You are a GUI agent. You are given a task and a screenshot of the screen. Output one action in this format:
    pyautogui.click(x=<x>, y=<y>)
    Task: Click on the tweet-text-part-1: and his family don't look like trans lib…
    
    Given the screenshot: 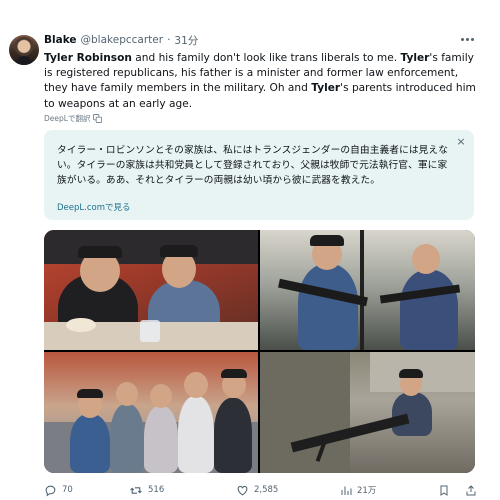 What is the action you would take?
    pyautogui.click(x=266, y=58)
    